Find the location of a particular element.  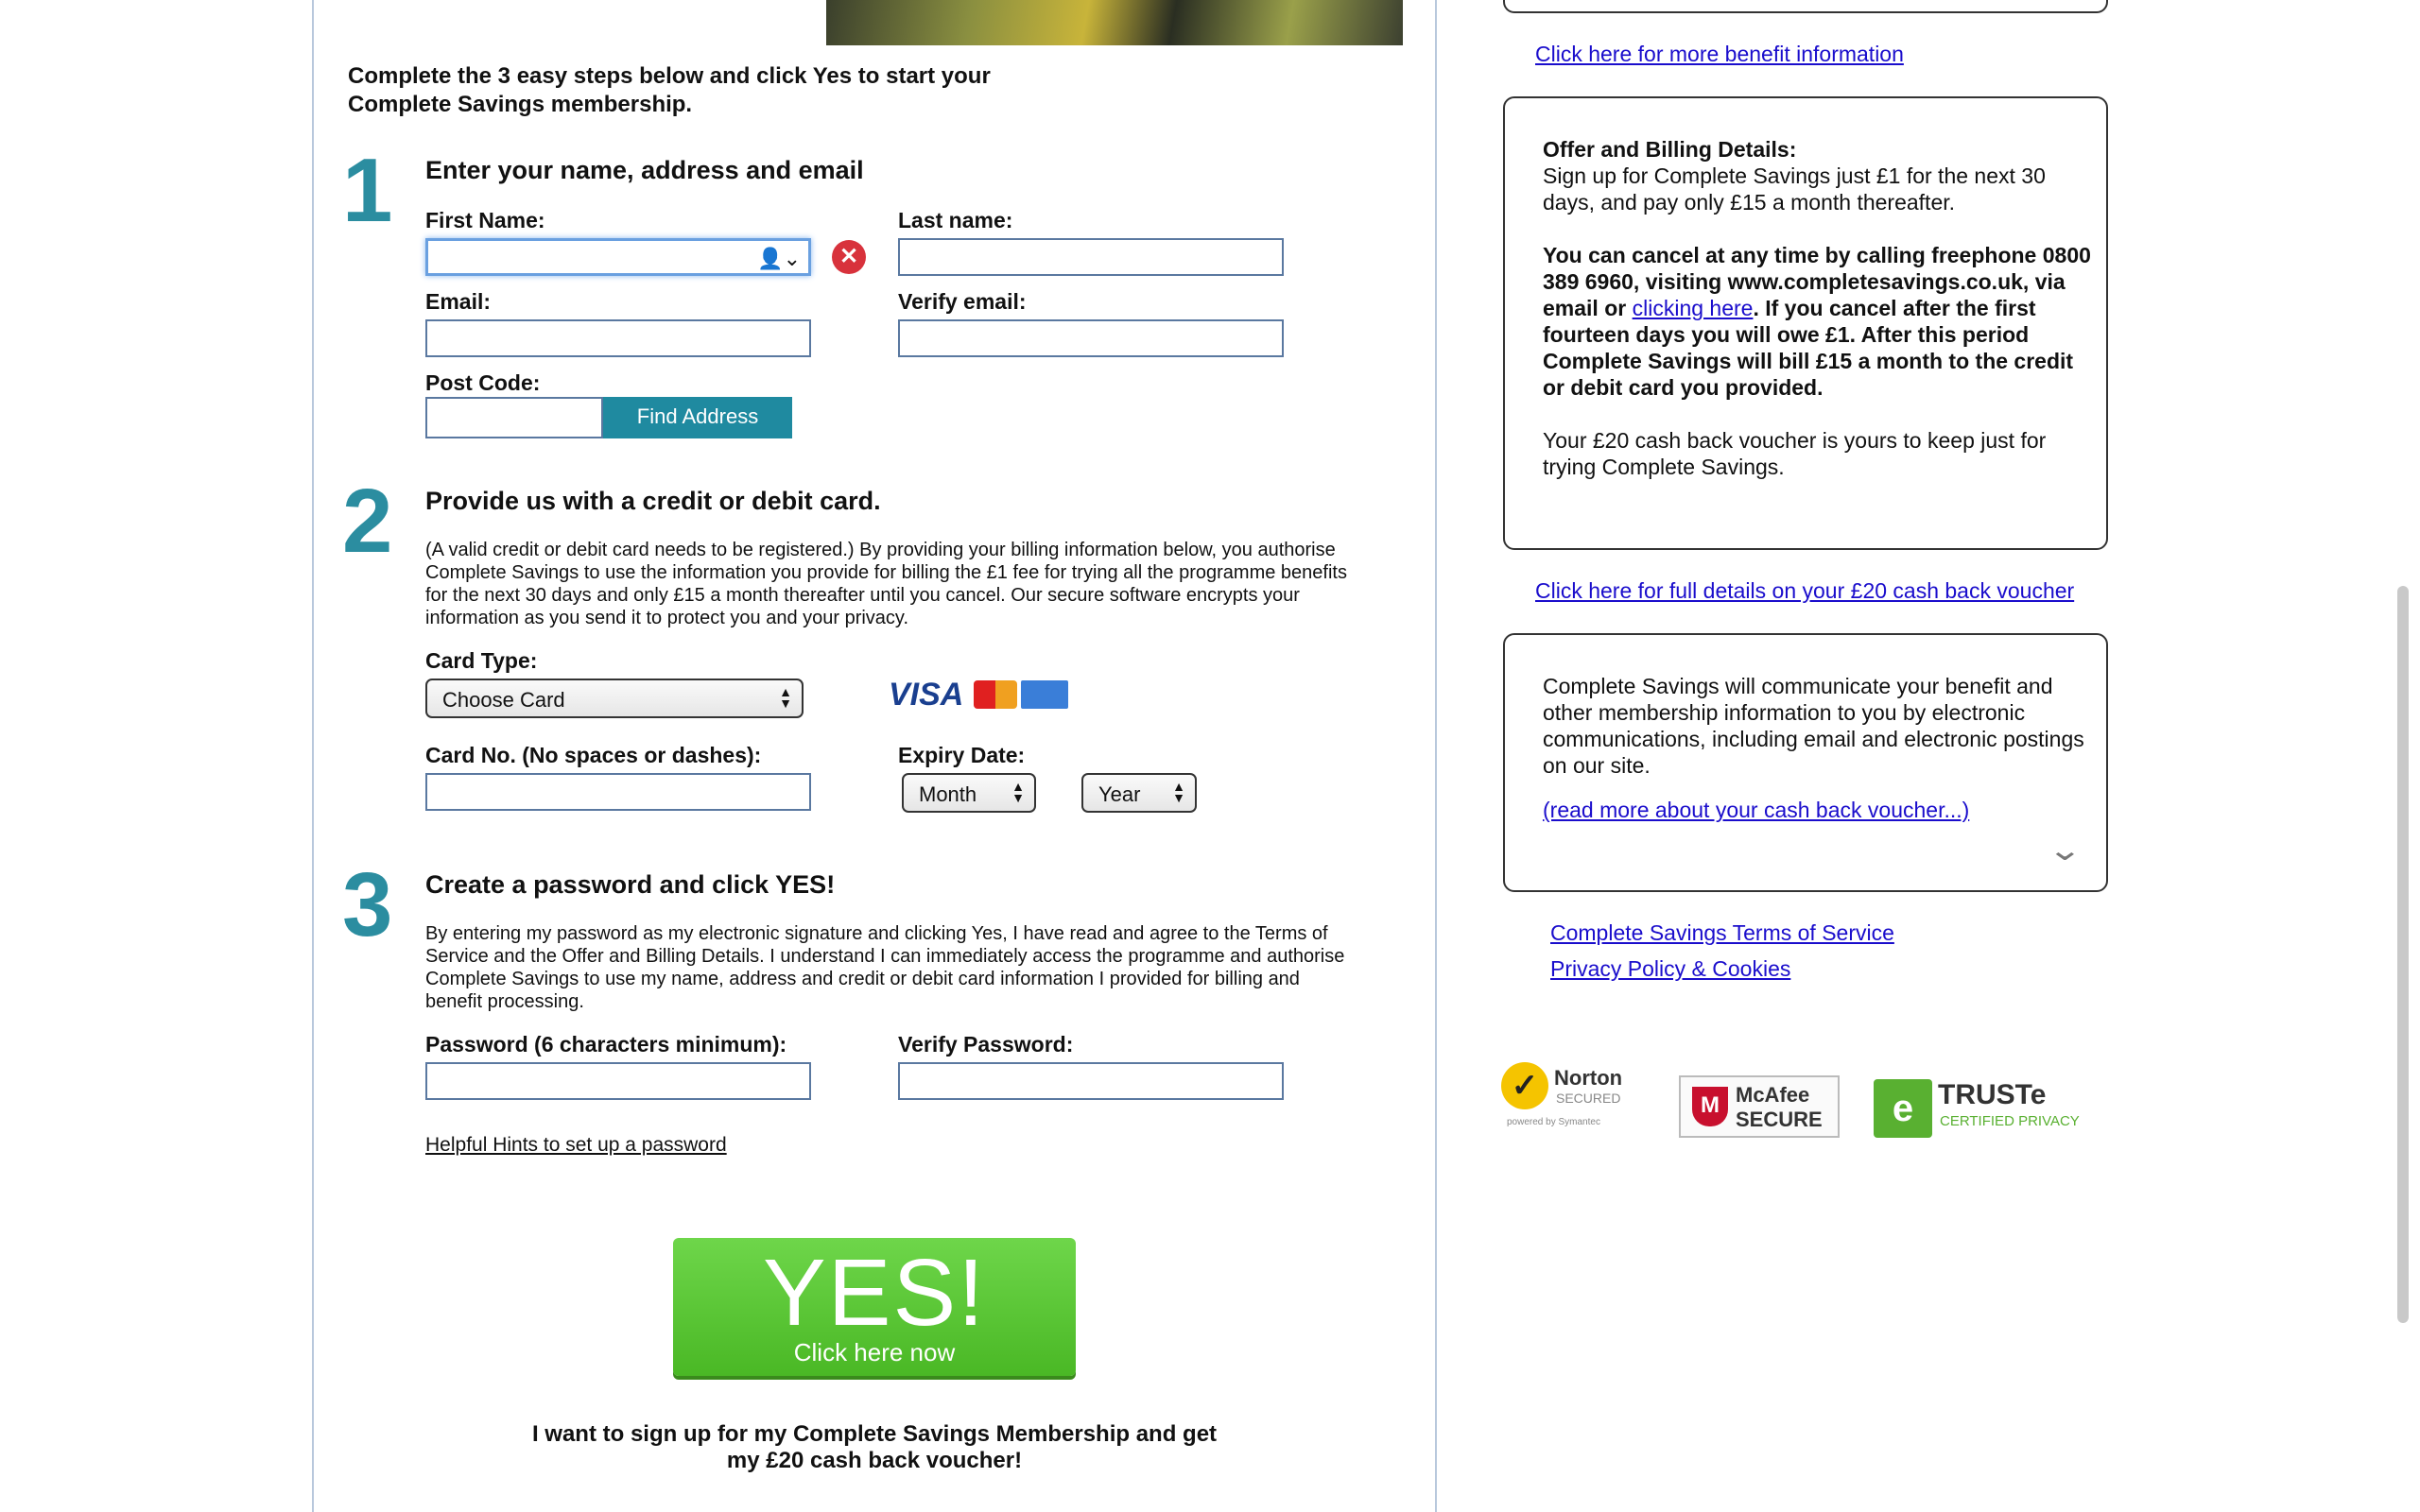

mcafee-secure-label: SECURE is located at coordinates (1779, 1119).